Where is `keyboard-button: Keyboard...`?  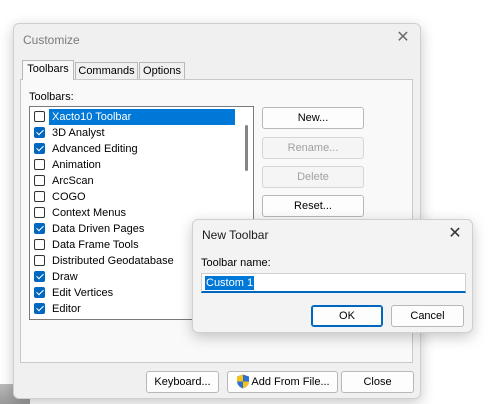 keyboard-button: Keyboard... is located at coordinates (182, 382).